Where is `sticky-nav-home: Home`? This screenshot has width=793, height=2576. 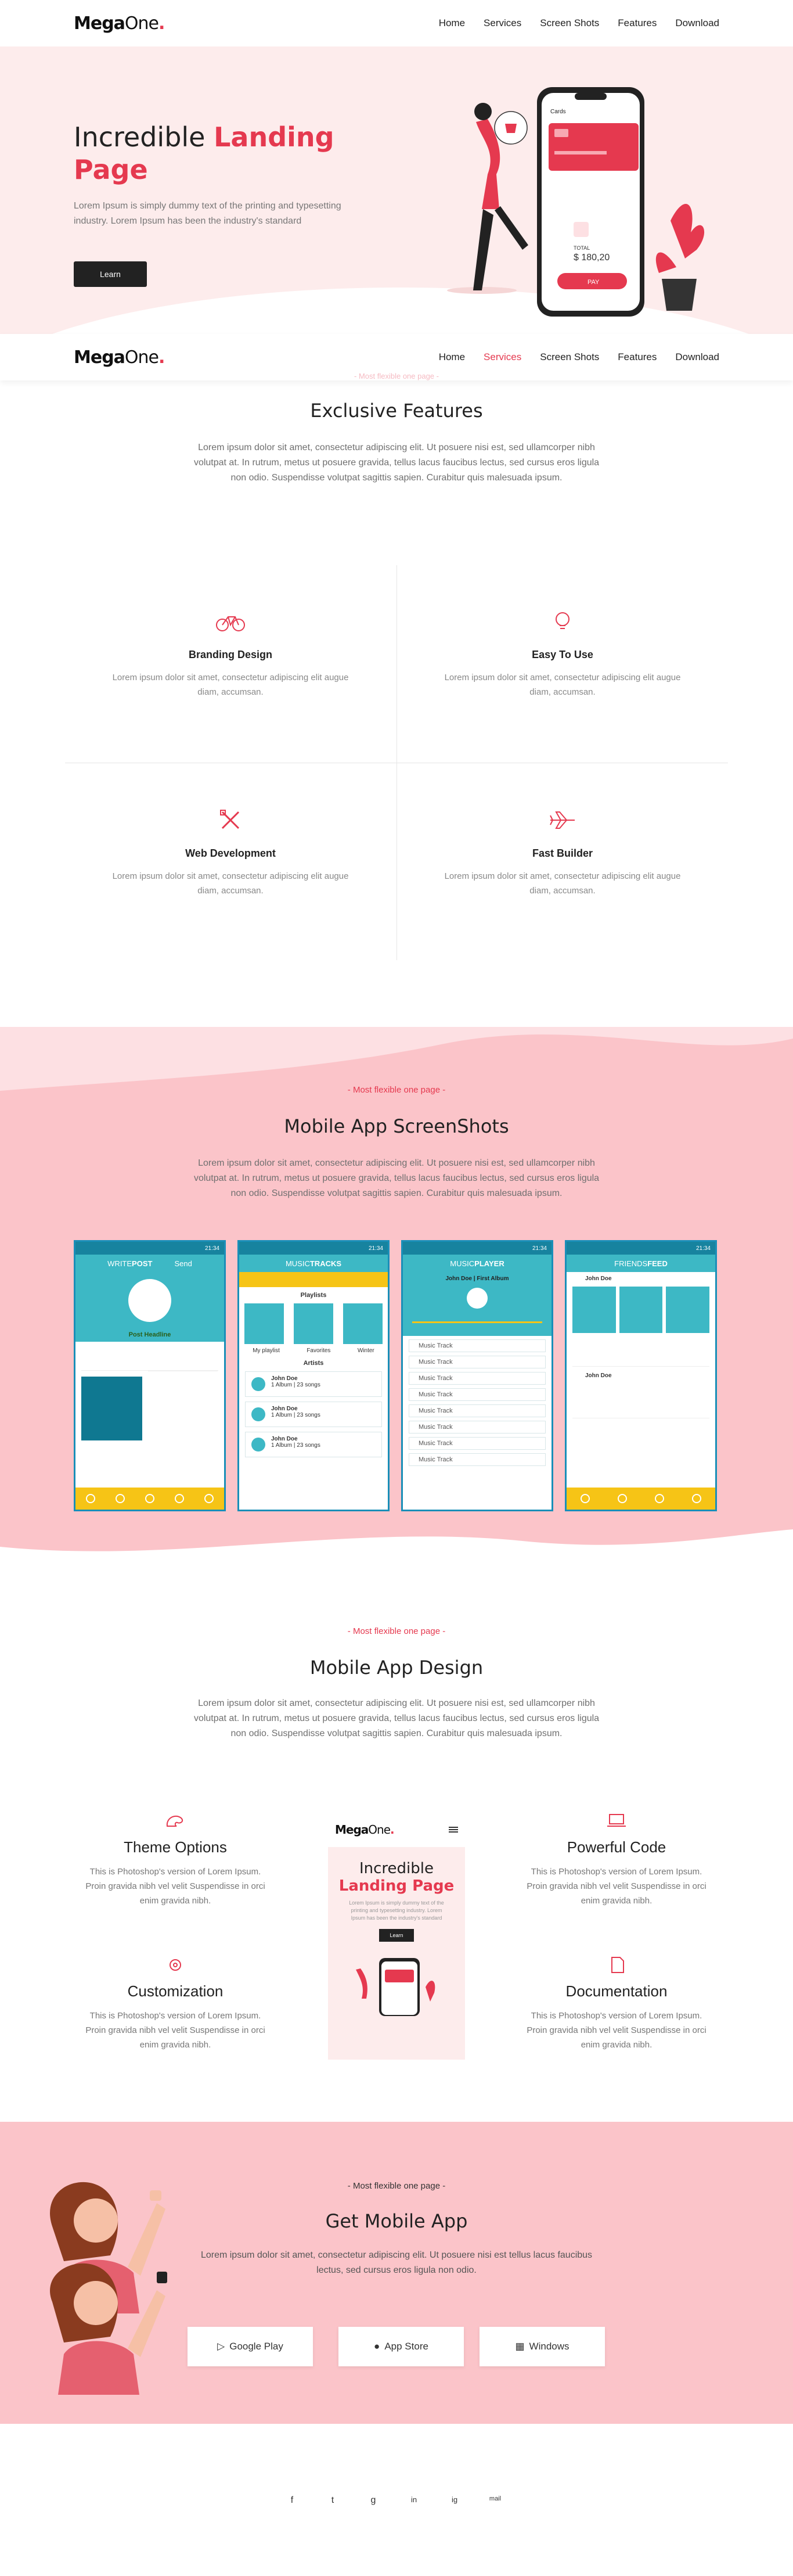
sticky-nav-home: Home is located at coordinates (452, 357).